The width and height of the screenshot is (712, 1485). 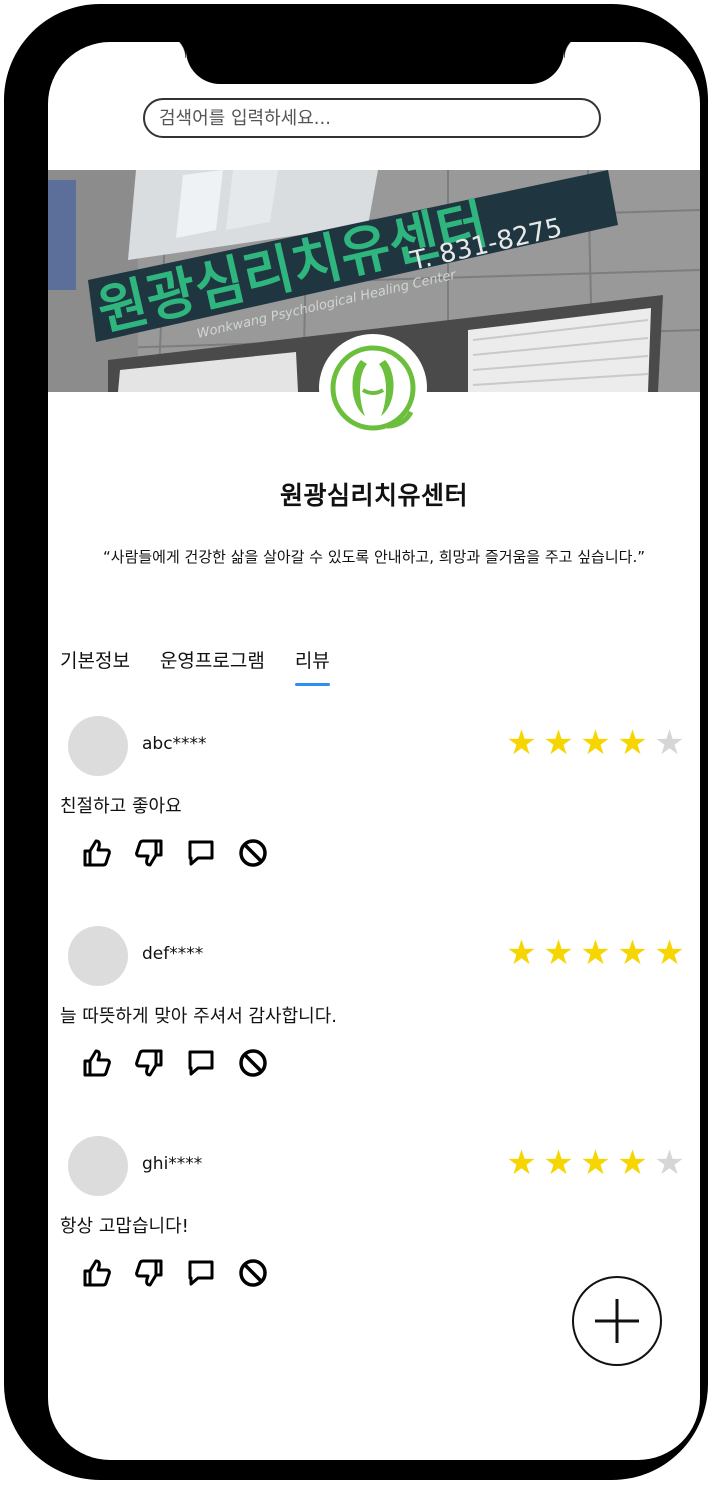 I want to click on review-username: ghi****, so click(x=172, y=1164).